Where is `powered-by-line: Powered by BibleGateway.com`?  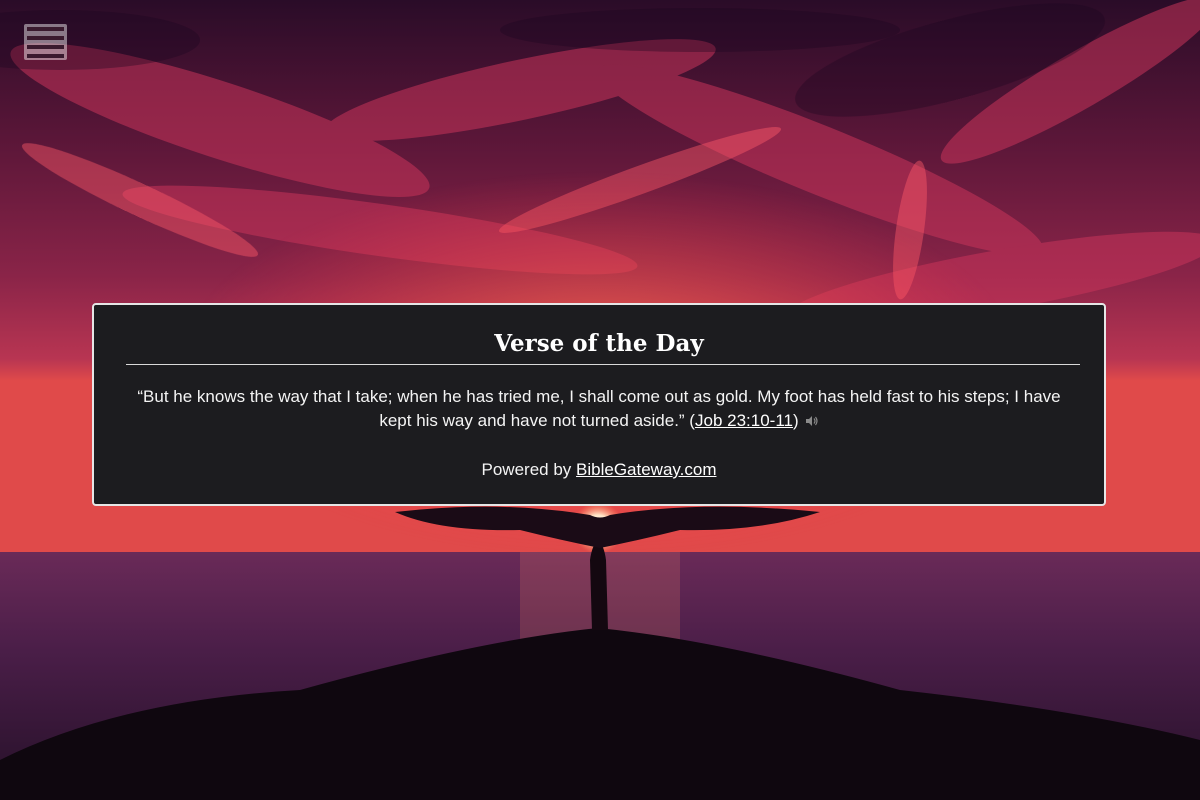 powered-by-line: Powered by BibleGateway.com is located at coordinates (599, 470).